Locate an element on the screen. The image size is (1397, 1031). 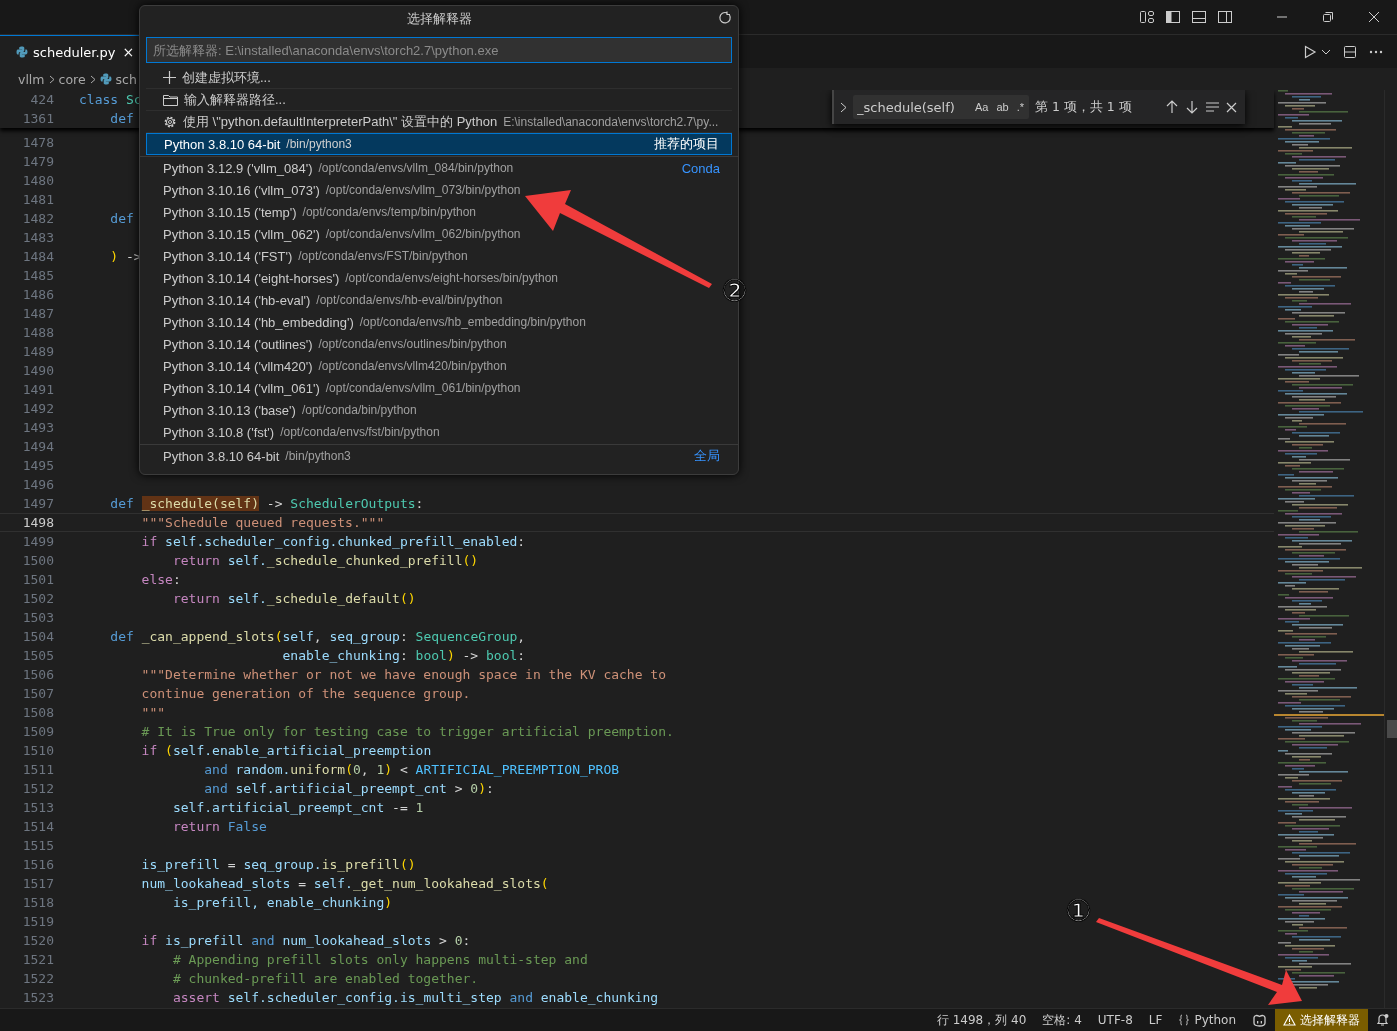
code-line: if (self.enable_artificial_preemption is located at coordinates (286, 750).